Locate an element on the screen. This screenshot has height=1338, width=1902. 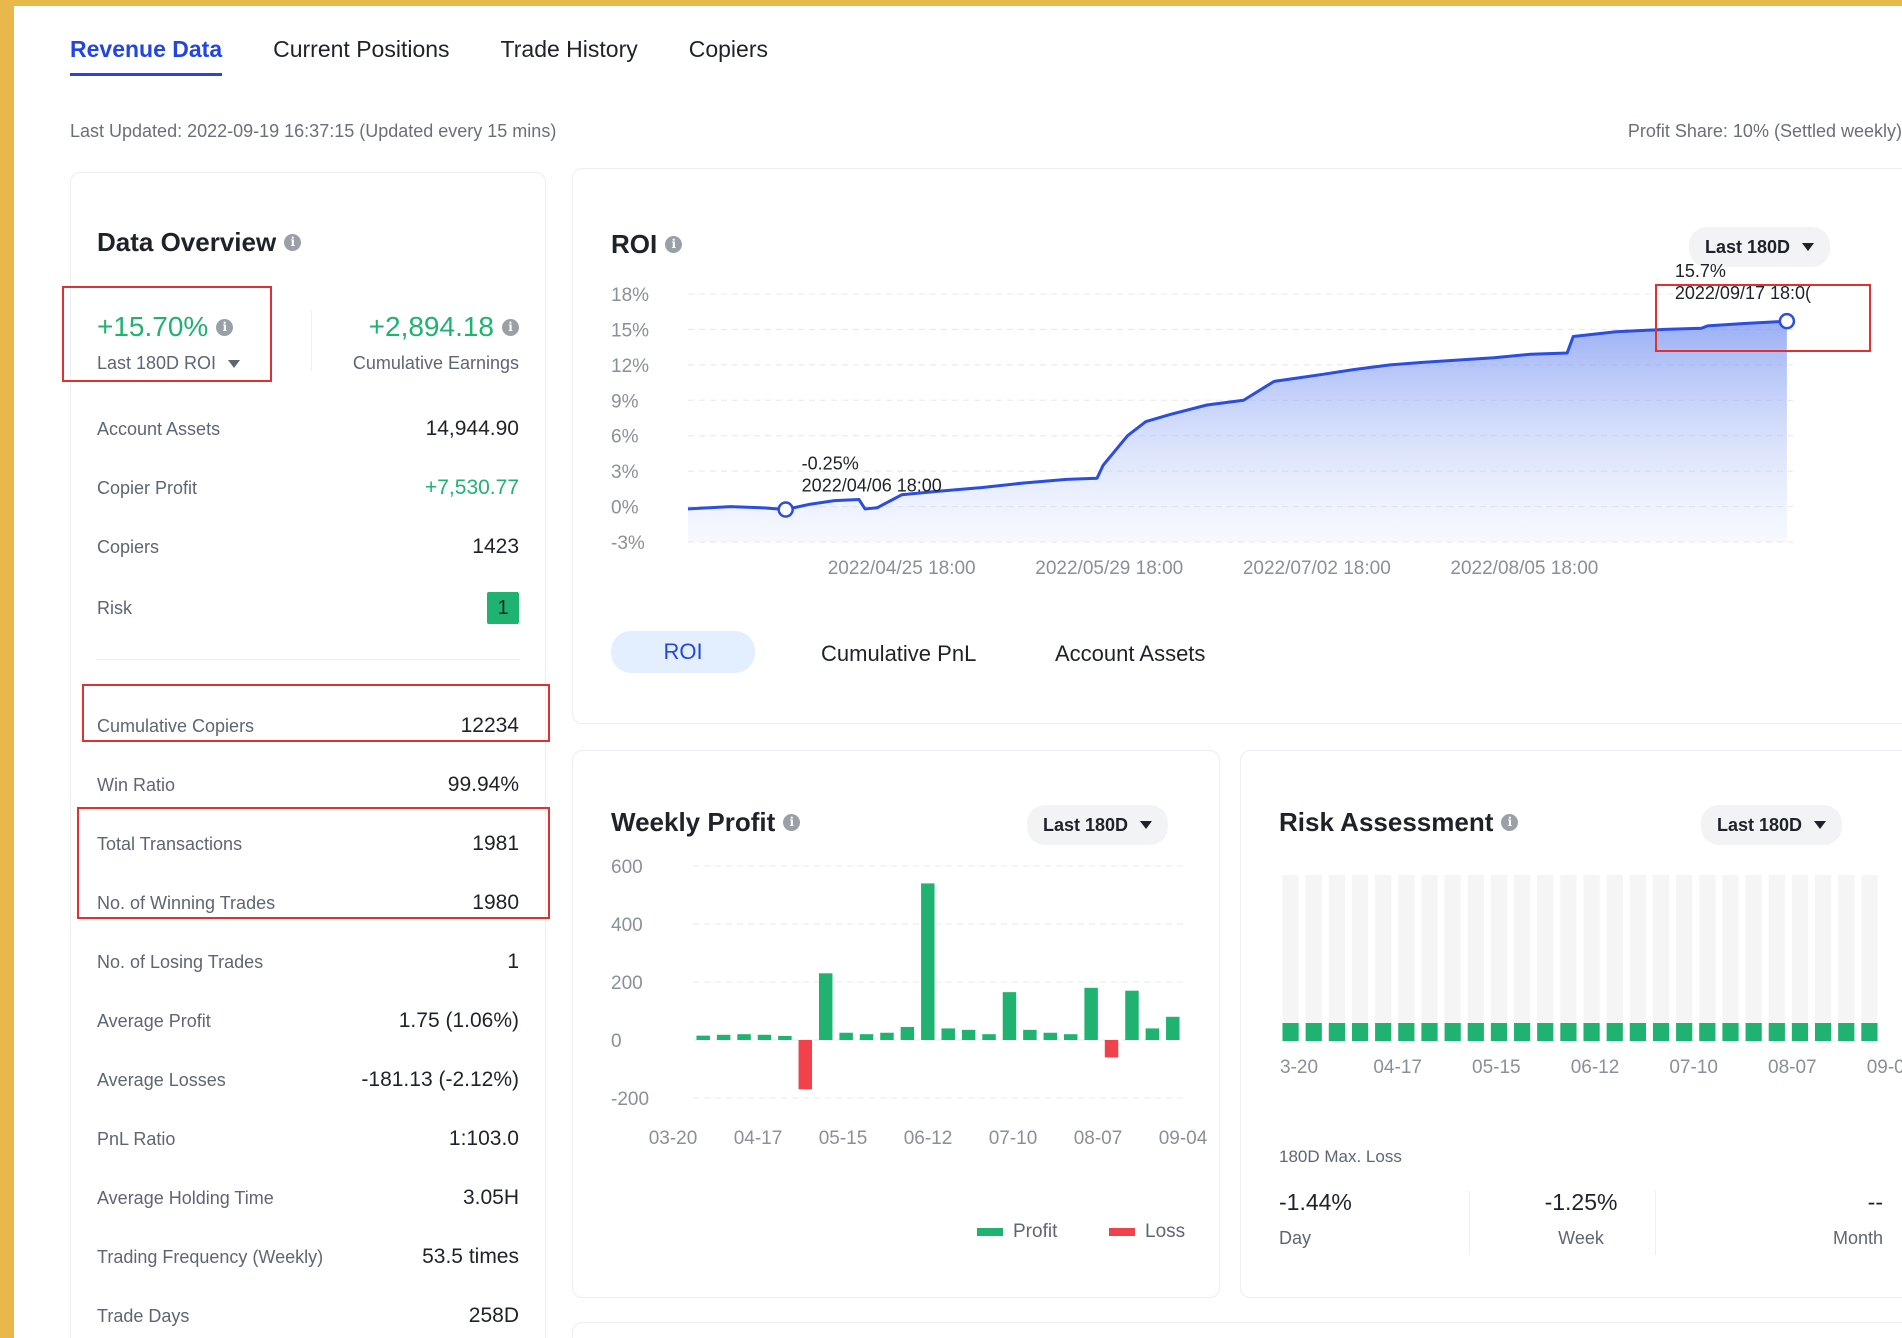
legend-loss: Loss is located at coordinates (1147, 1232).